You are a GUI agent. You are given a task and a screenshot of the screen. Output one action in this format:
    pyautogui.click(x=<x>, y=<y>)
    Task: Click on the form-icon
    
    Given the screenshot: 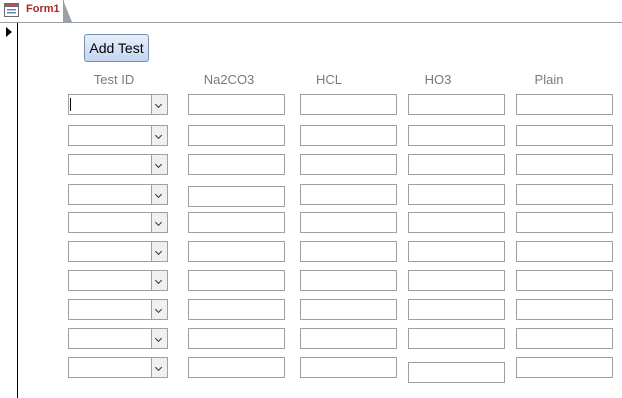 What is the action you would take?
    pyautogui.click(x=11, y=10)
    